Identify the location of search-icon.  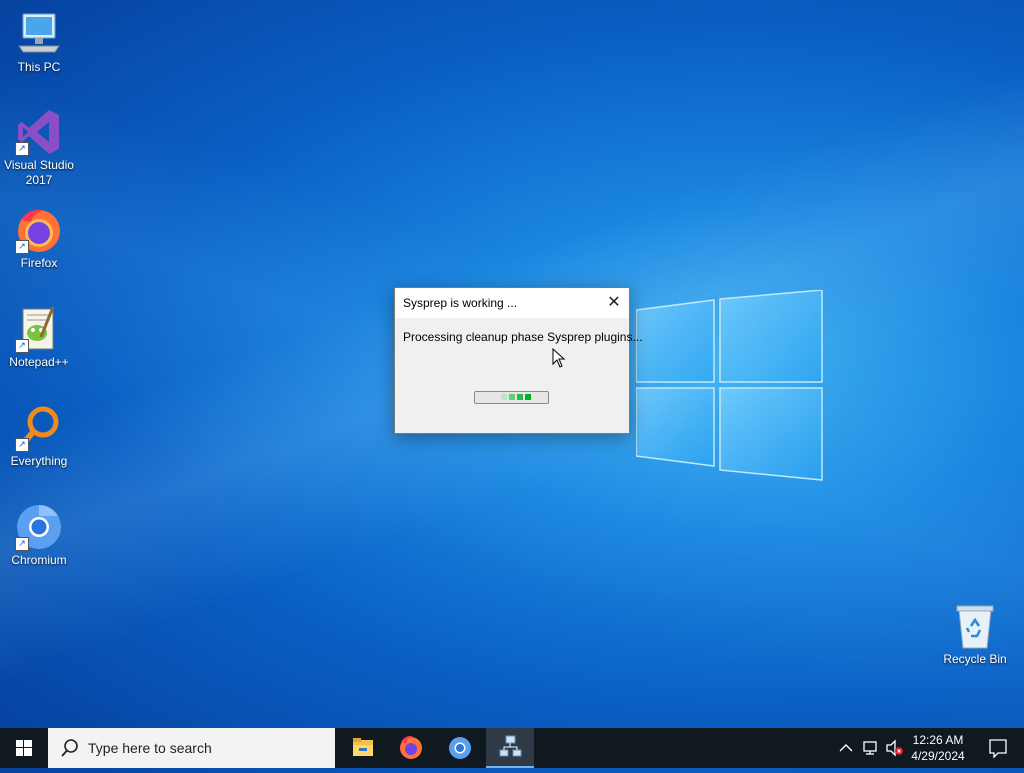
(69, 748).